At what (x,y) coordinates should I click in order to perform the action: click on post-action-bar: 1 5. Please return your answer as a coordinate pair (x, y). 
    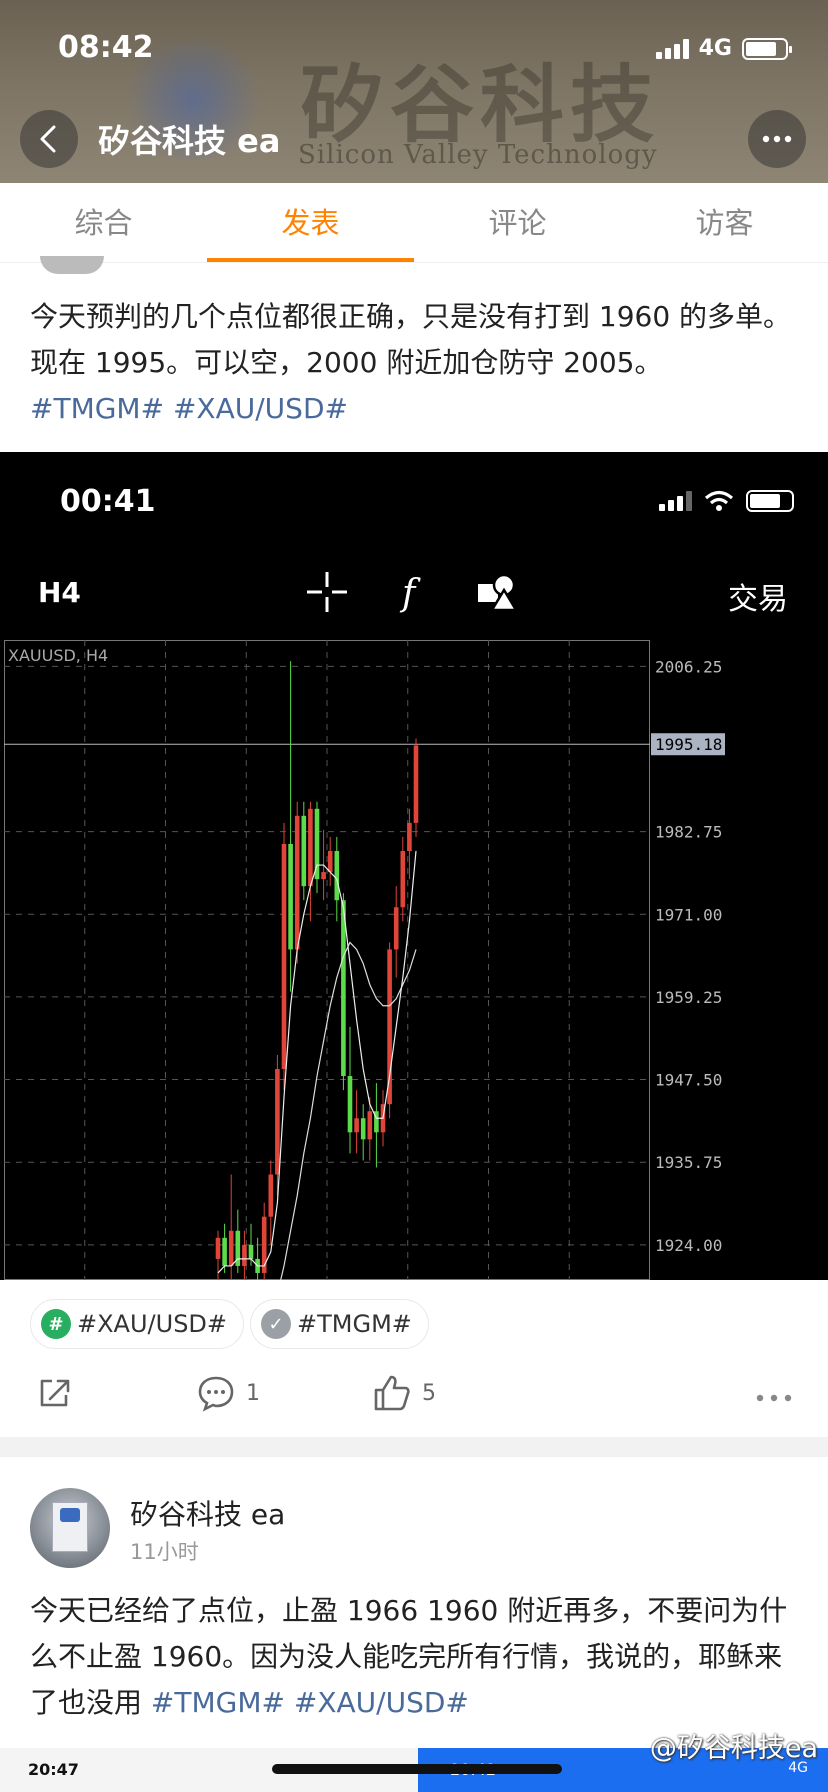
    Looking at the image, I should click on (414, 1395).